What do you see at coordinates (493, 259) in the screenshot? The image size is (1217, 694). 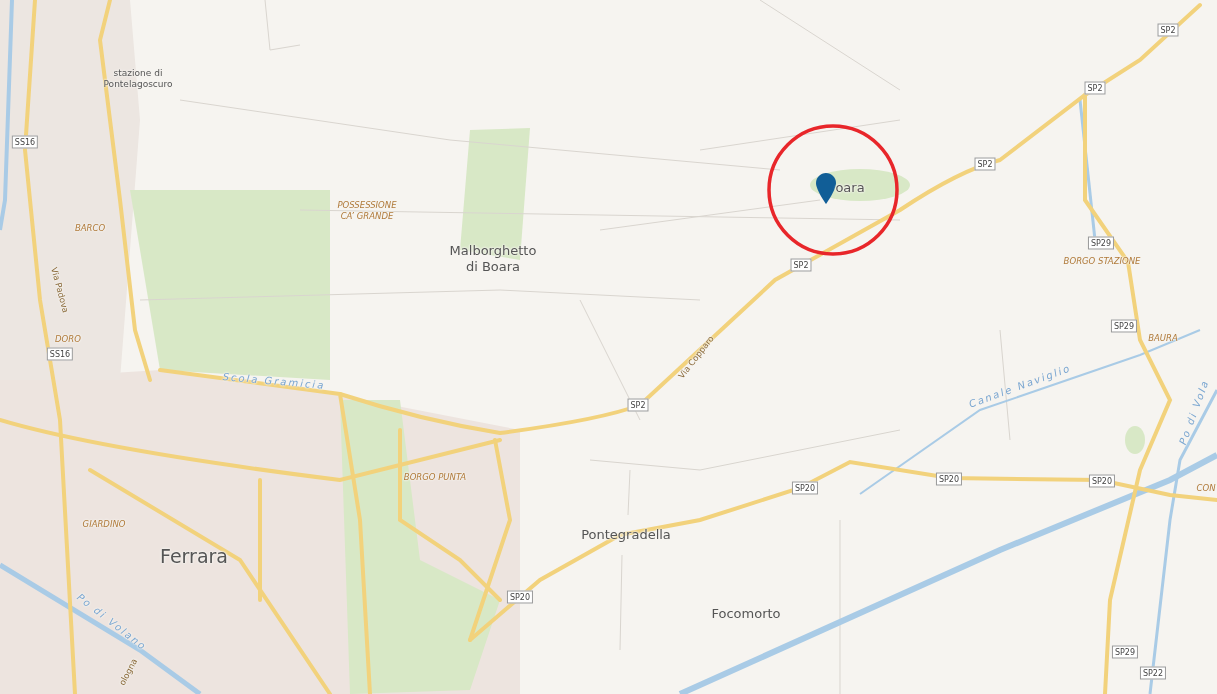 I see `place-label: Malborghetto di Boara` at bounding box center [493, 259].